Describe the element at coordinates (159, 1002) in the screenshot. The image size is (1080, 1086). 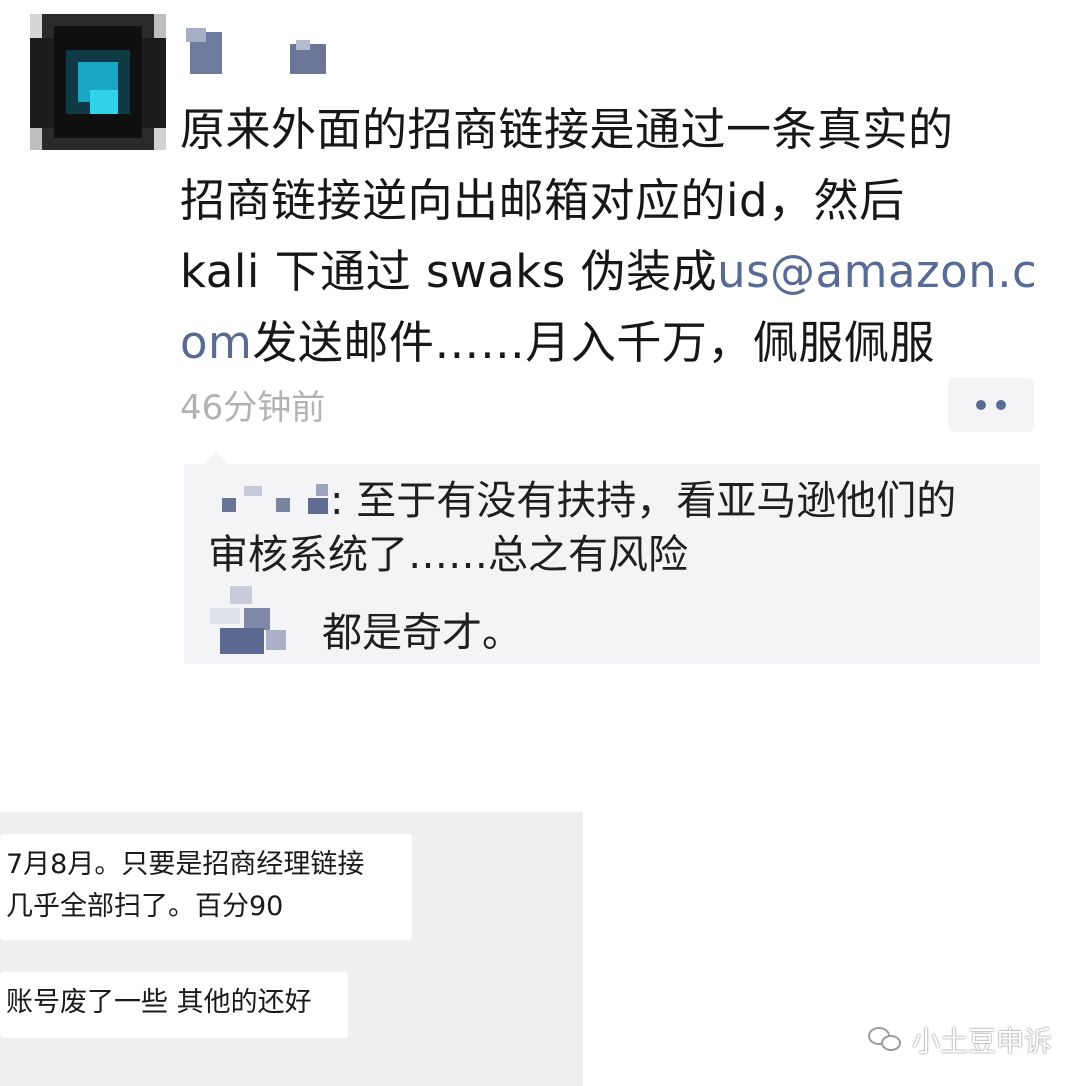
I see `chat-message-line: 账号废了一些 其他的还好` at that location.